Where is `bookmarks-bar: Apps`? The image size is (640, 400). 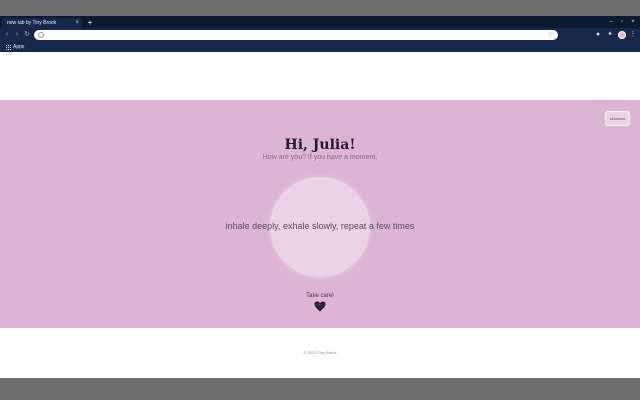 bookmarks-bar: Apps is located at coordinates (320, 47).